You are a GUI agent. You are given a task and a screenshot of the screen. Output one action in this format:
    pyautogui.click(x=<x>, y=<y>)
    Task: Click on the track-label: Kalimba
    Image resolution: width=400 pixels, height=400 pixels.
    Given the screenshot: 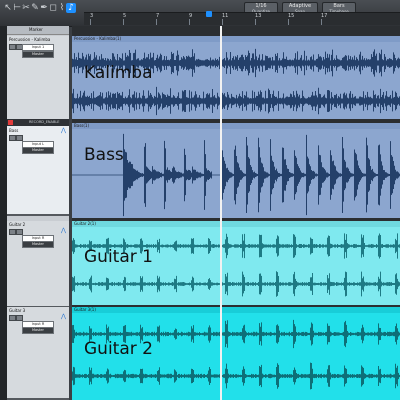 What is the action you would take?
    pyautogui.click(x=118, y=73)
    